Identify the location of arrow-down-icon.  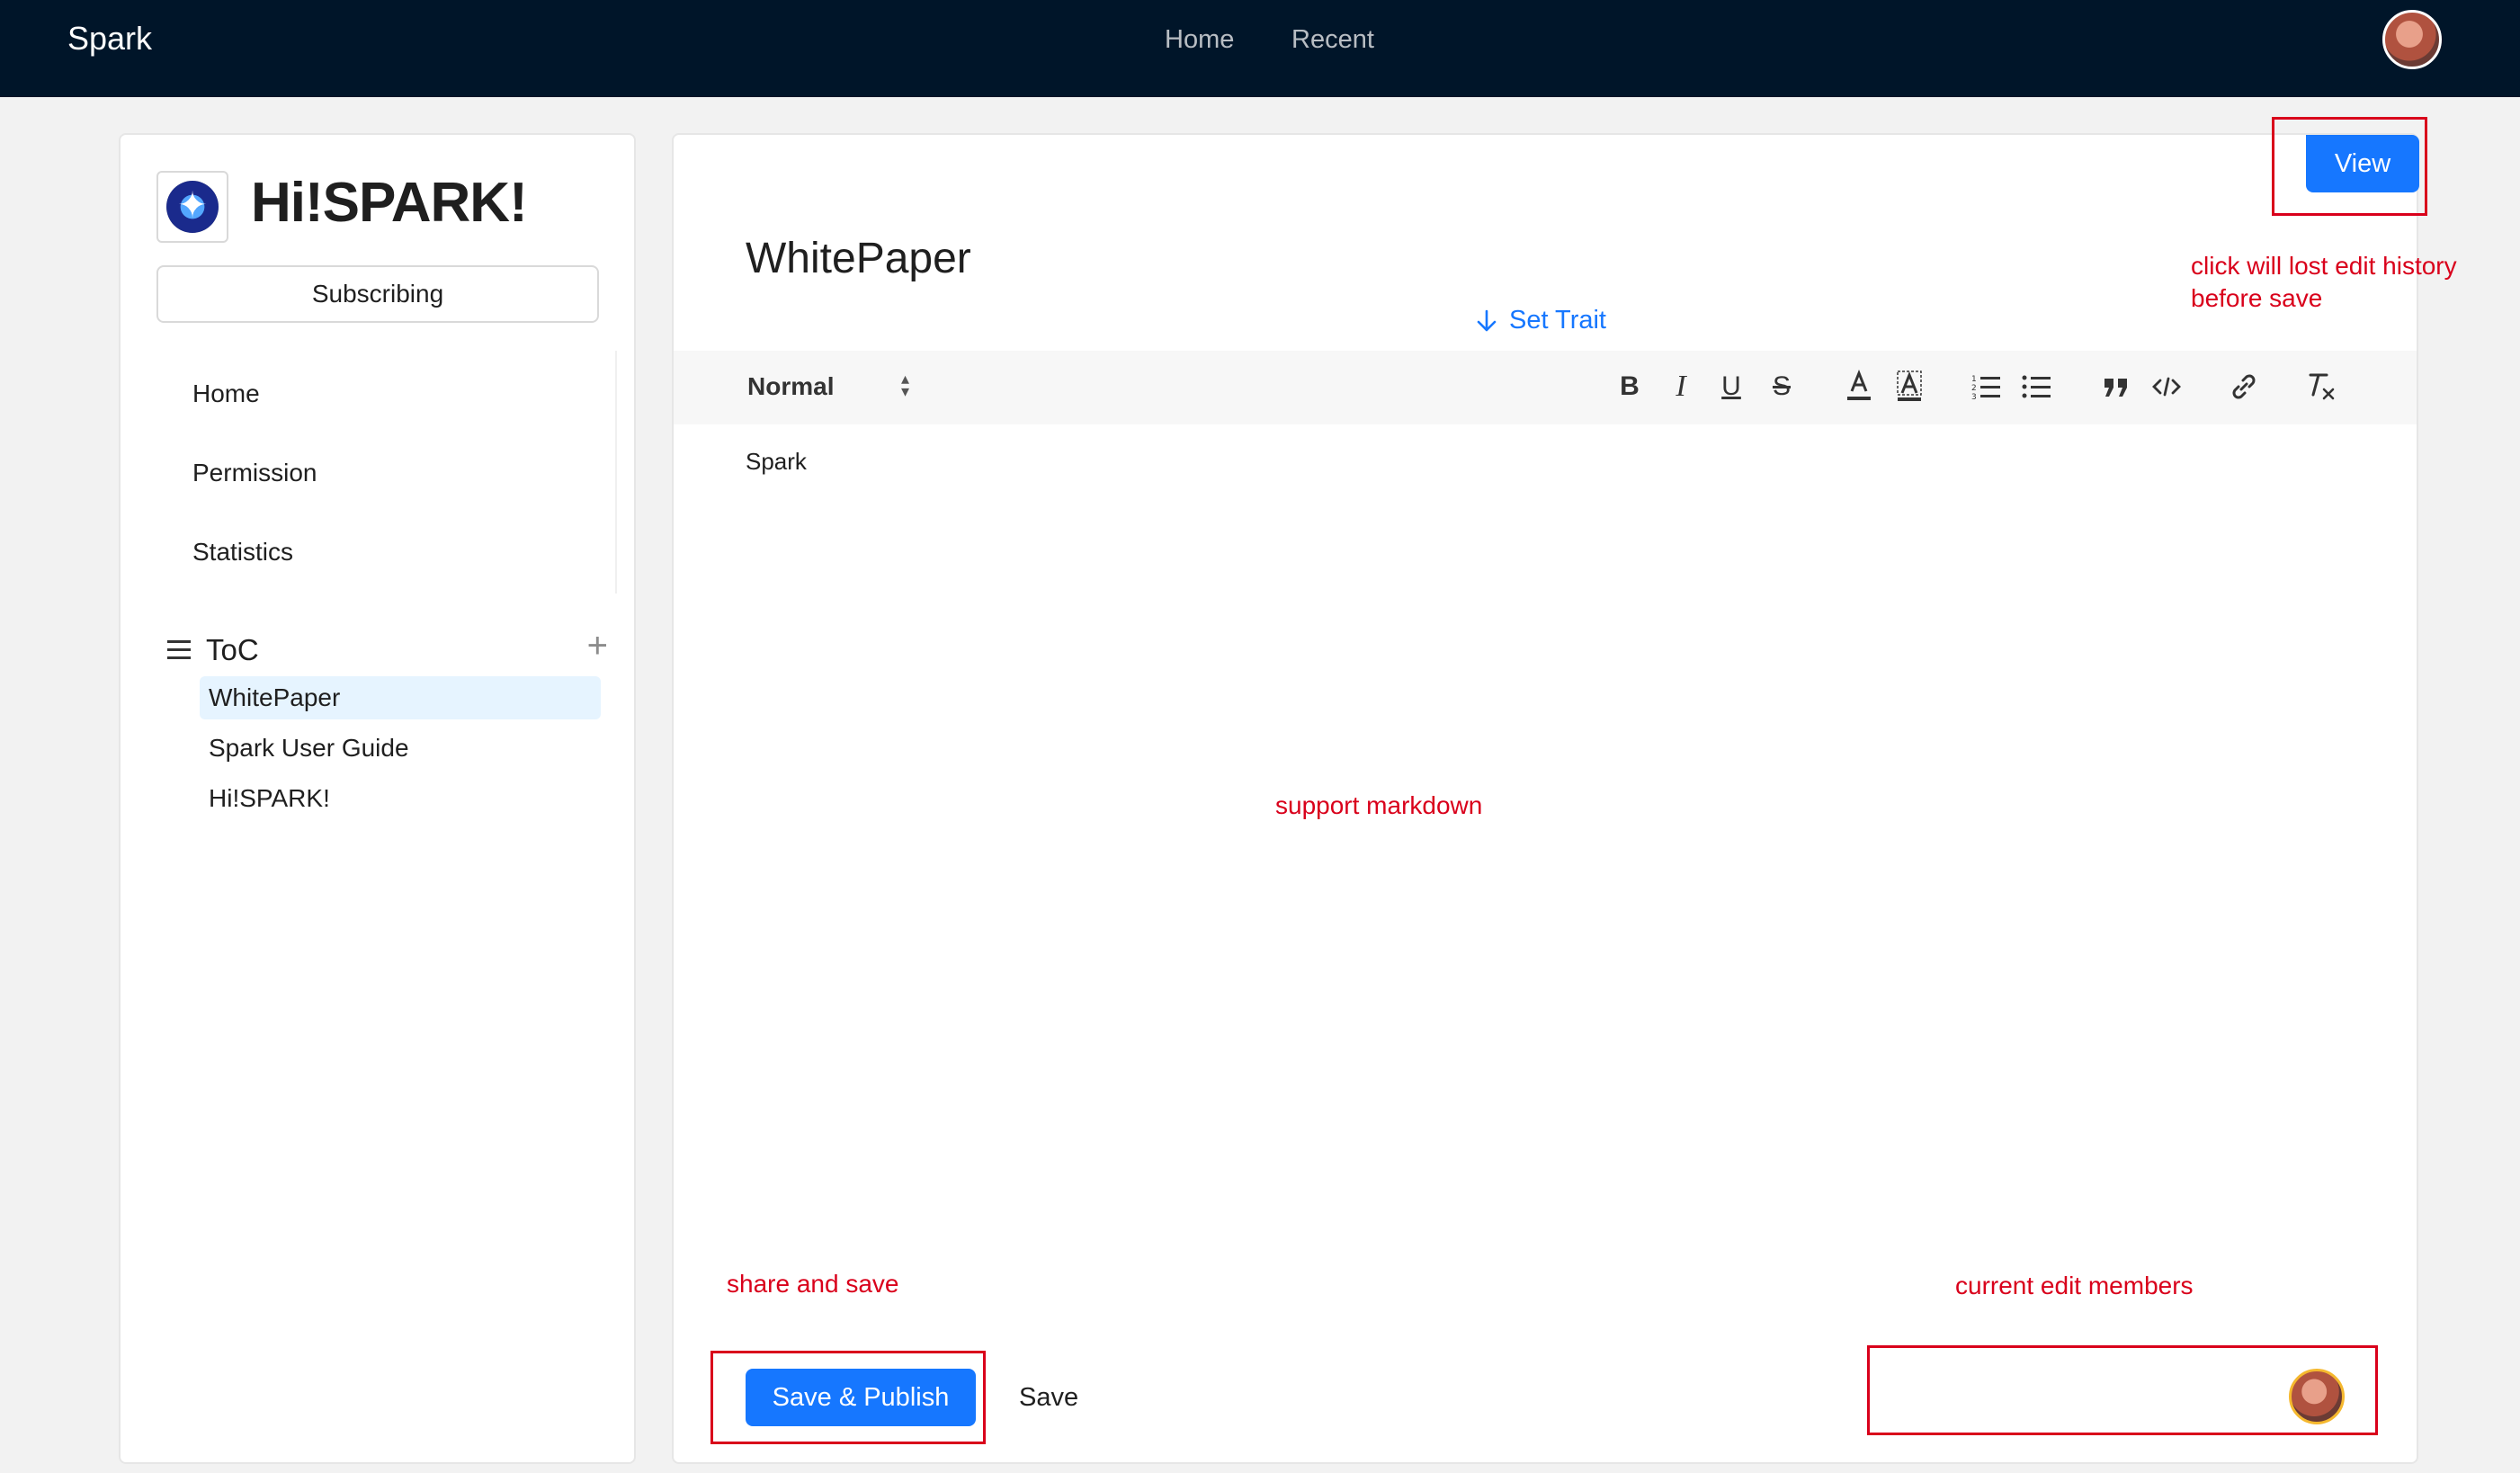
(1487, 320).